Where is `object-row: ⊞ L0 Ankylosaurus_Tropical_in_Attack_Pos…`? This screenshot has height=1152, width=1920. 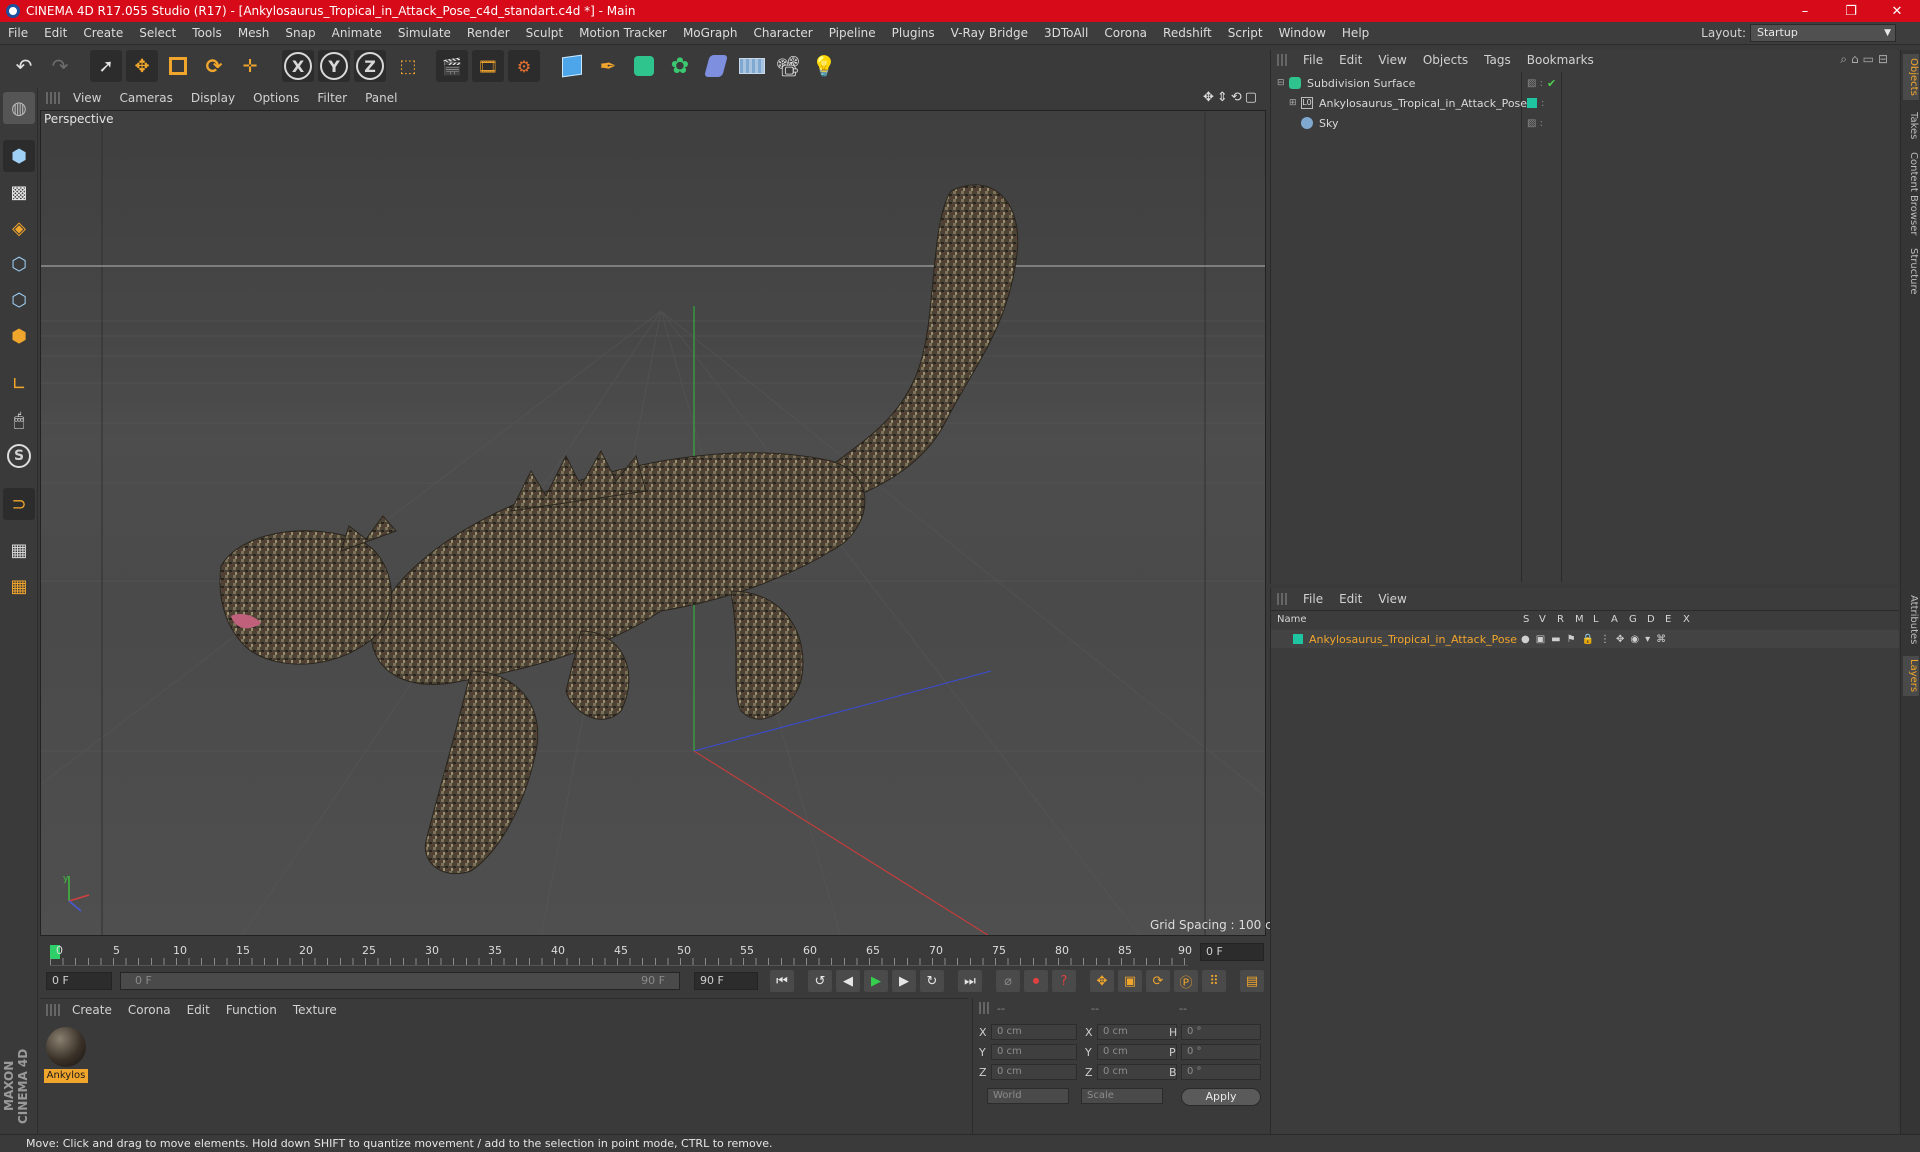 object-row: ⊞ L0 Ankylosaurus_Tropical_in_Attack_Pos… is located at coordinates (1585, 103).